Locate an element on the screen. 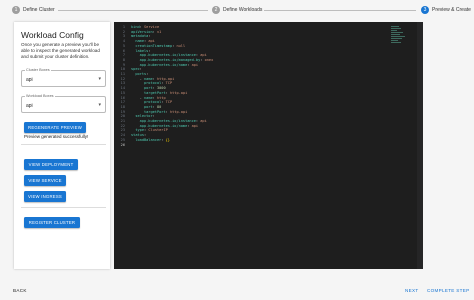 The width and height of the screenshot is (474, 300). view-deployment-button: VIEW DEPLOYMENT is located at coordinates (51, 164).